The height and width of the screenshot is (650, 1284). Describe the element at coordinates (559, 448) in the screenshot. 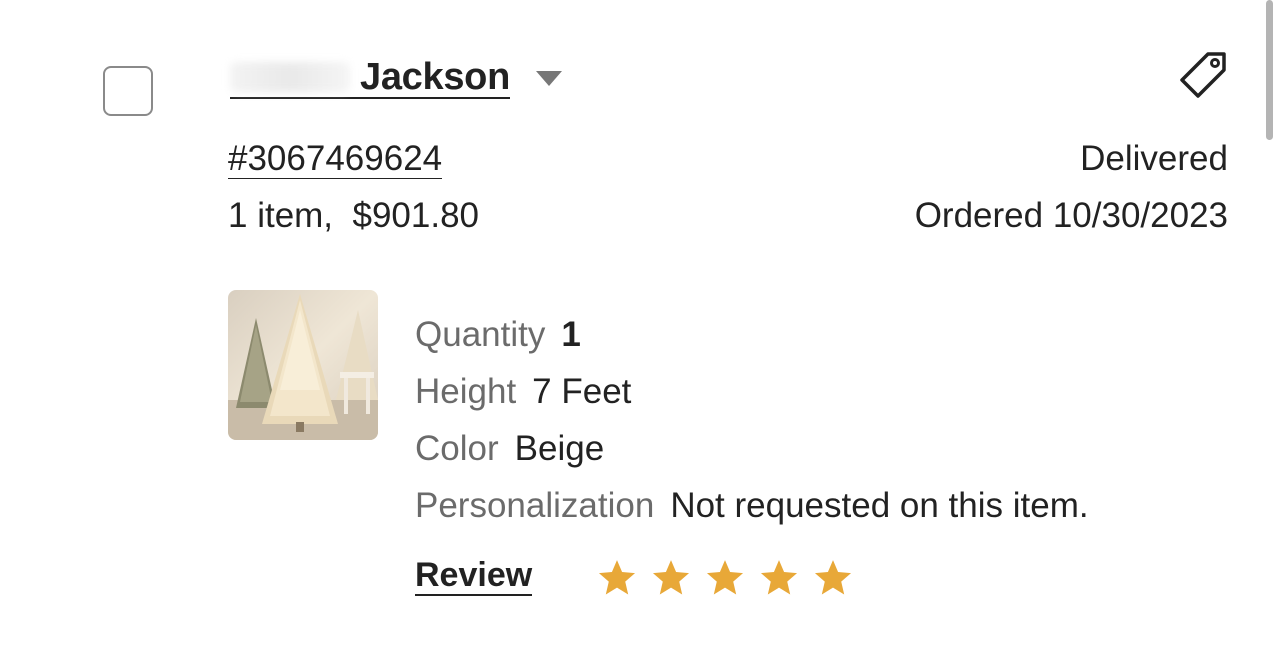

I see `attr-value: Beige` at that location.